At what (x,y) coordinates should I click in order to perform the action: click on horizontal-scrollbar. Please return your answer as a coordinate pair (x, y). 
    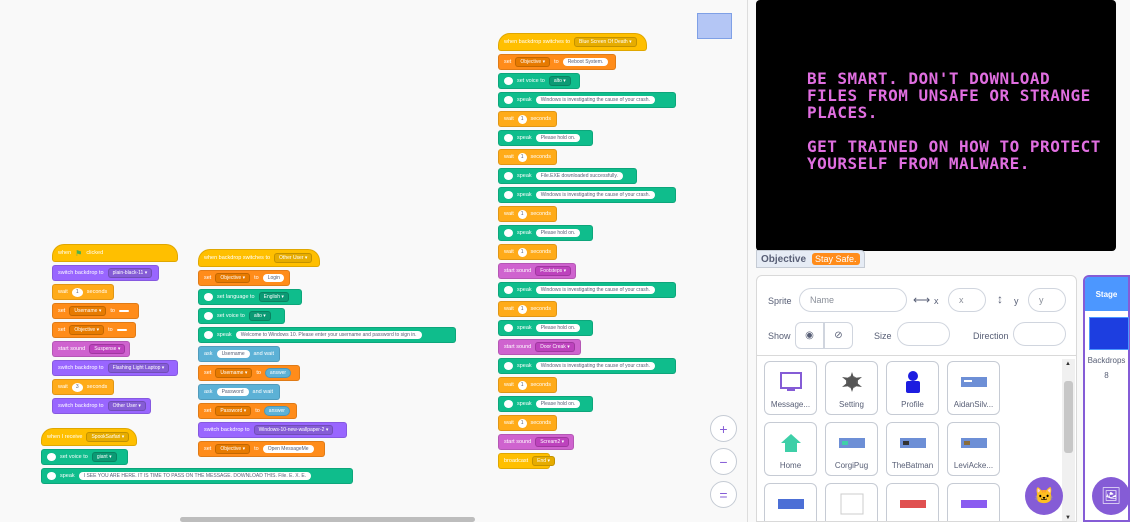
    Looking at the image, I should click on (327, 519).